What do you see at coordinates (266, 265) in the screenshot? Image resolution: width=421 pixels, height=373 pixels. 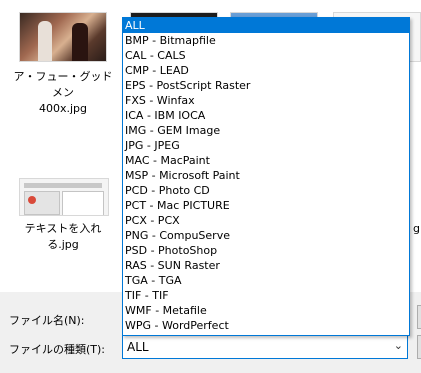 I see `filetype-option: RAS - SUN Raster` at bounding box center [266, 265].